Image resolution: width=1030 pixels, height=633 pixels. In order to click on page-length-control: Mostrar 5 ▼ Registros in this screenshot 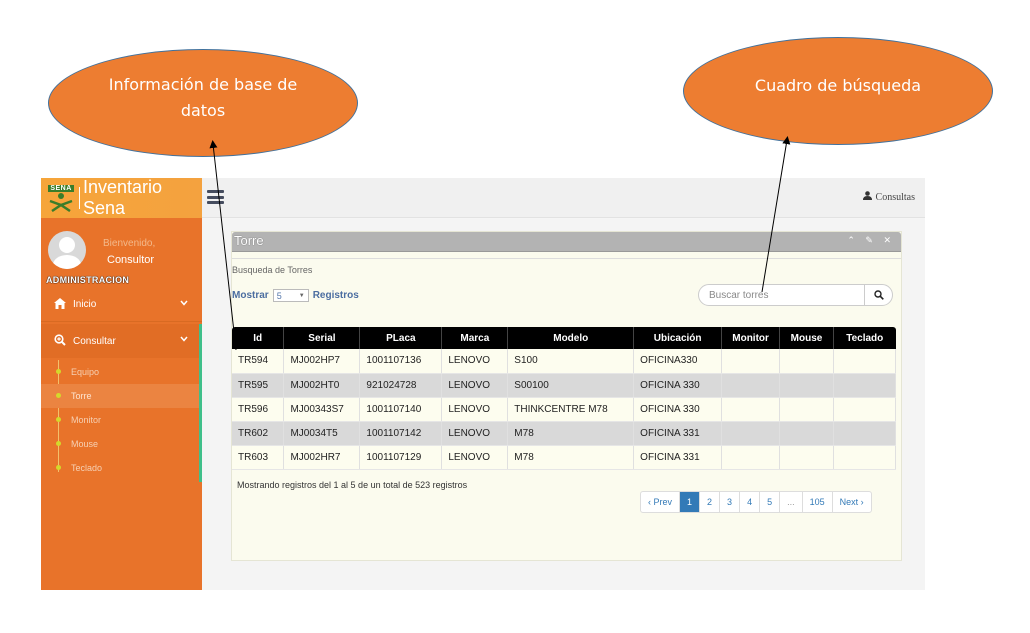, I will do `click(295, 295)`.